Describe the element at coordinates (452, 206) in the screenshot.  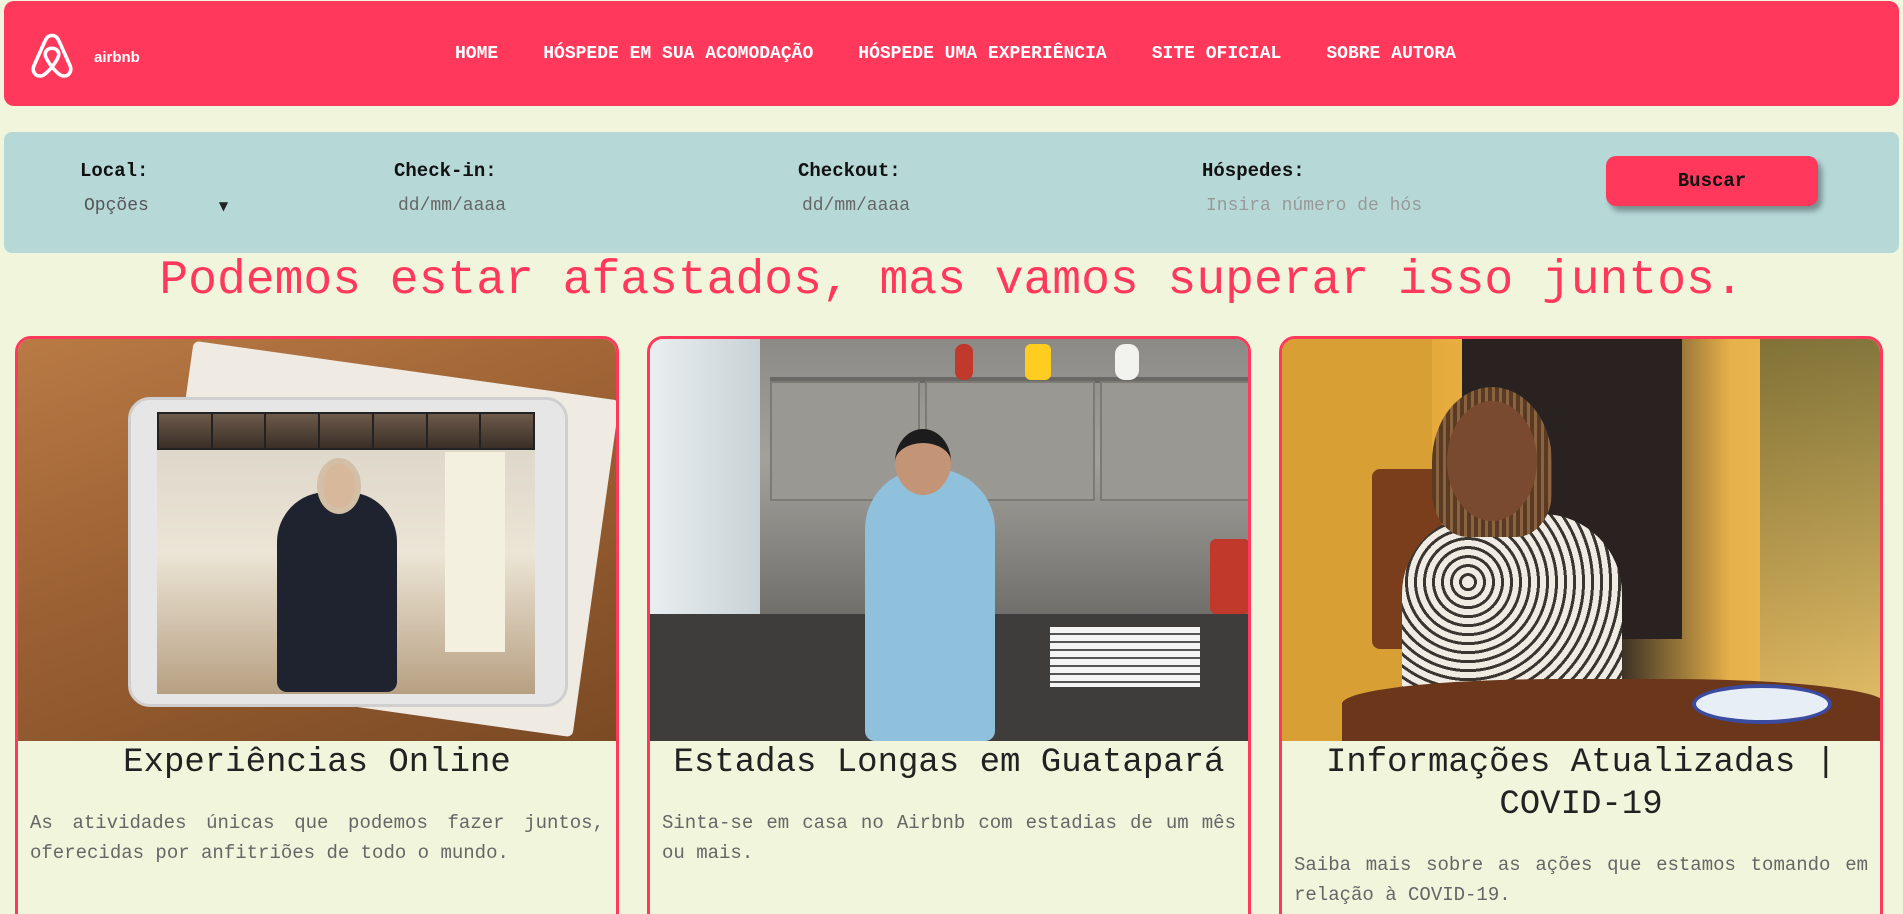
I see `checkin-input: dd/mm/aaaa` at that location.